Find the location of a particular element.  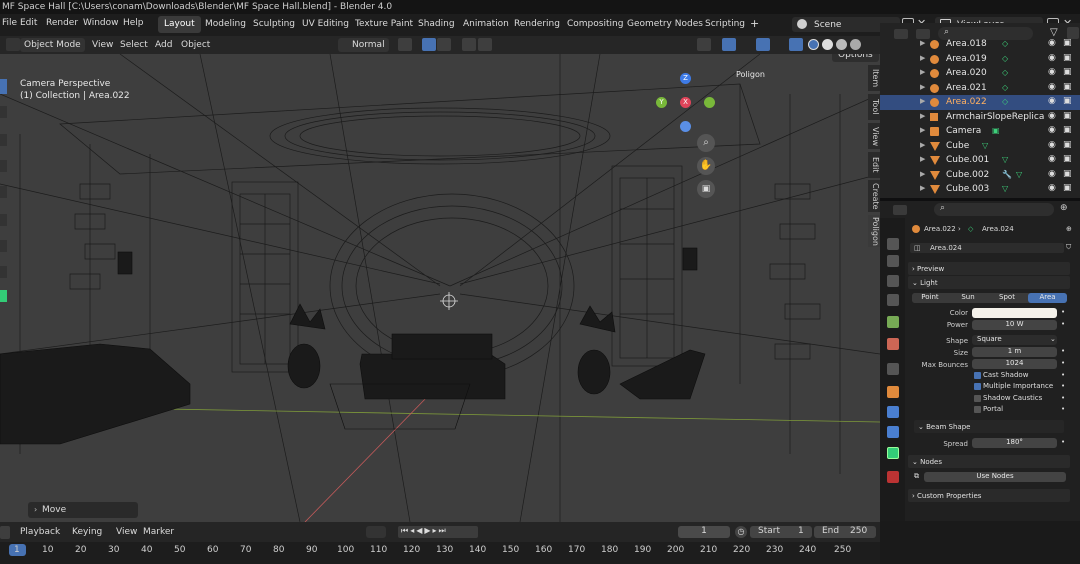

keyframe-record-icon is located at coordinates (376, 532).